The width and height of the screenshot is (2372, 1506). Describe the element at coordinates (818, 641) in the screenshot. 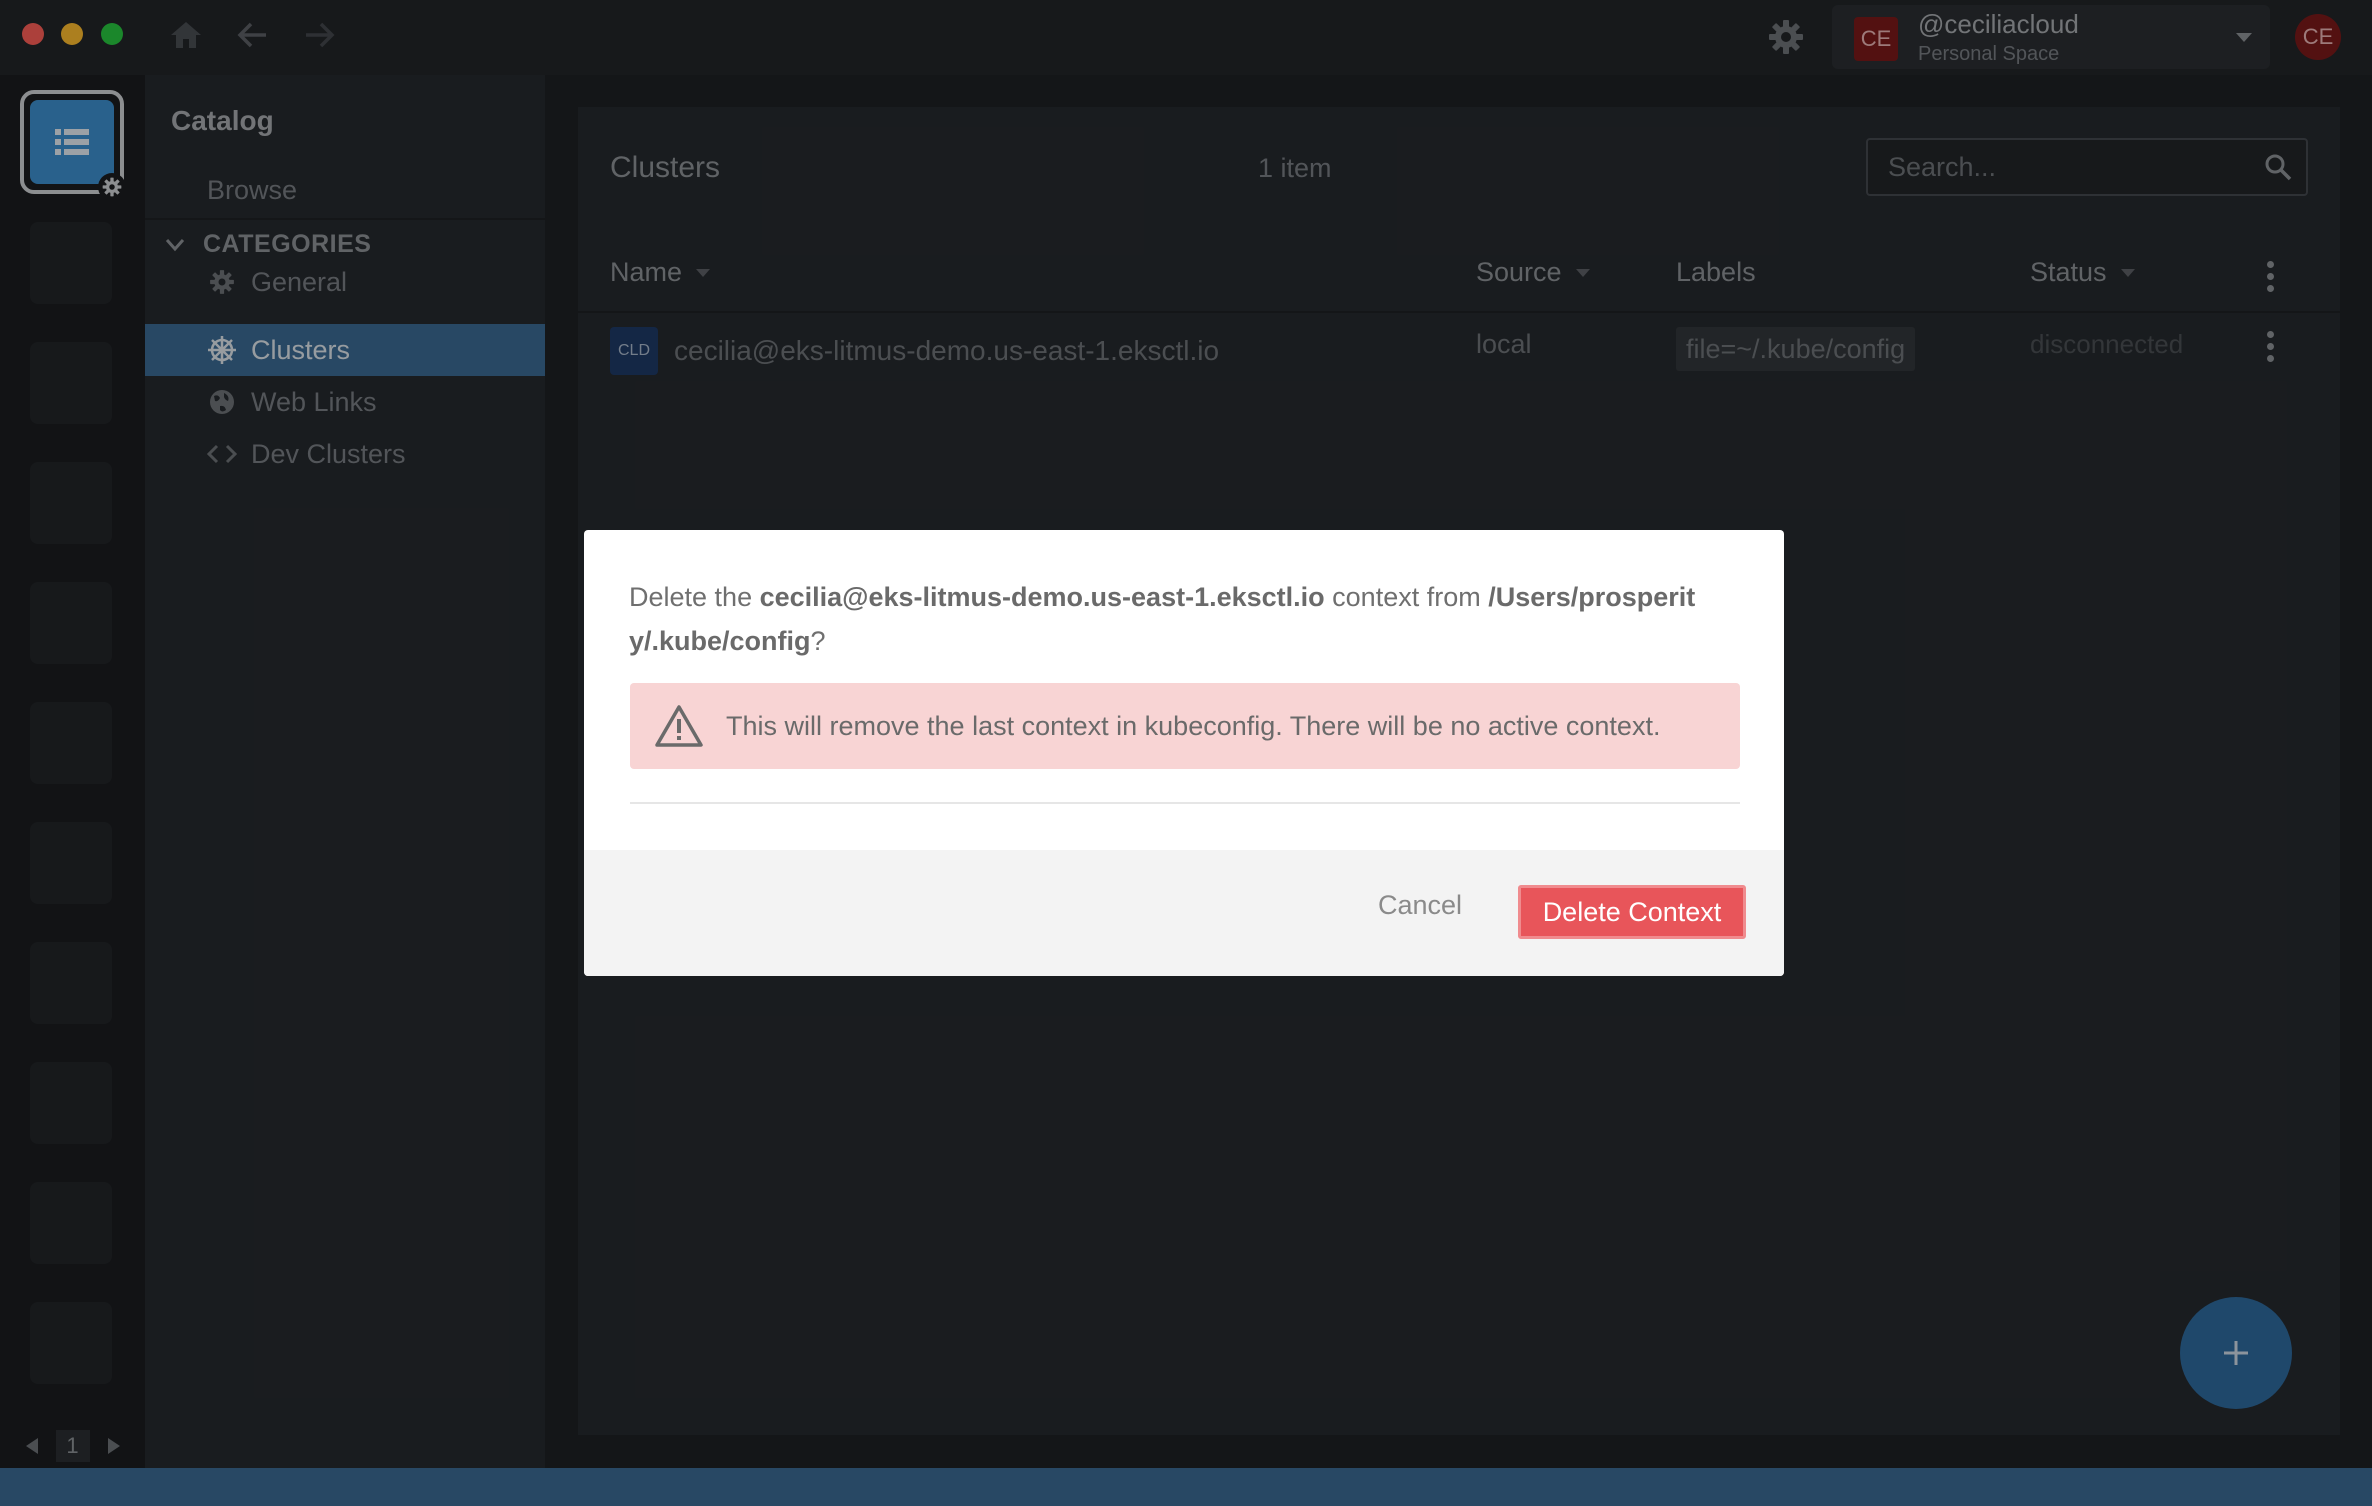

I see `message-suffix: ?` at that location.